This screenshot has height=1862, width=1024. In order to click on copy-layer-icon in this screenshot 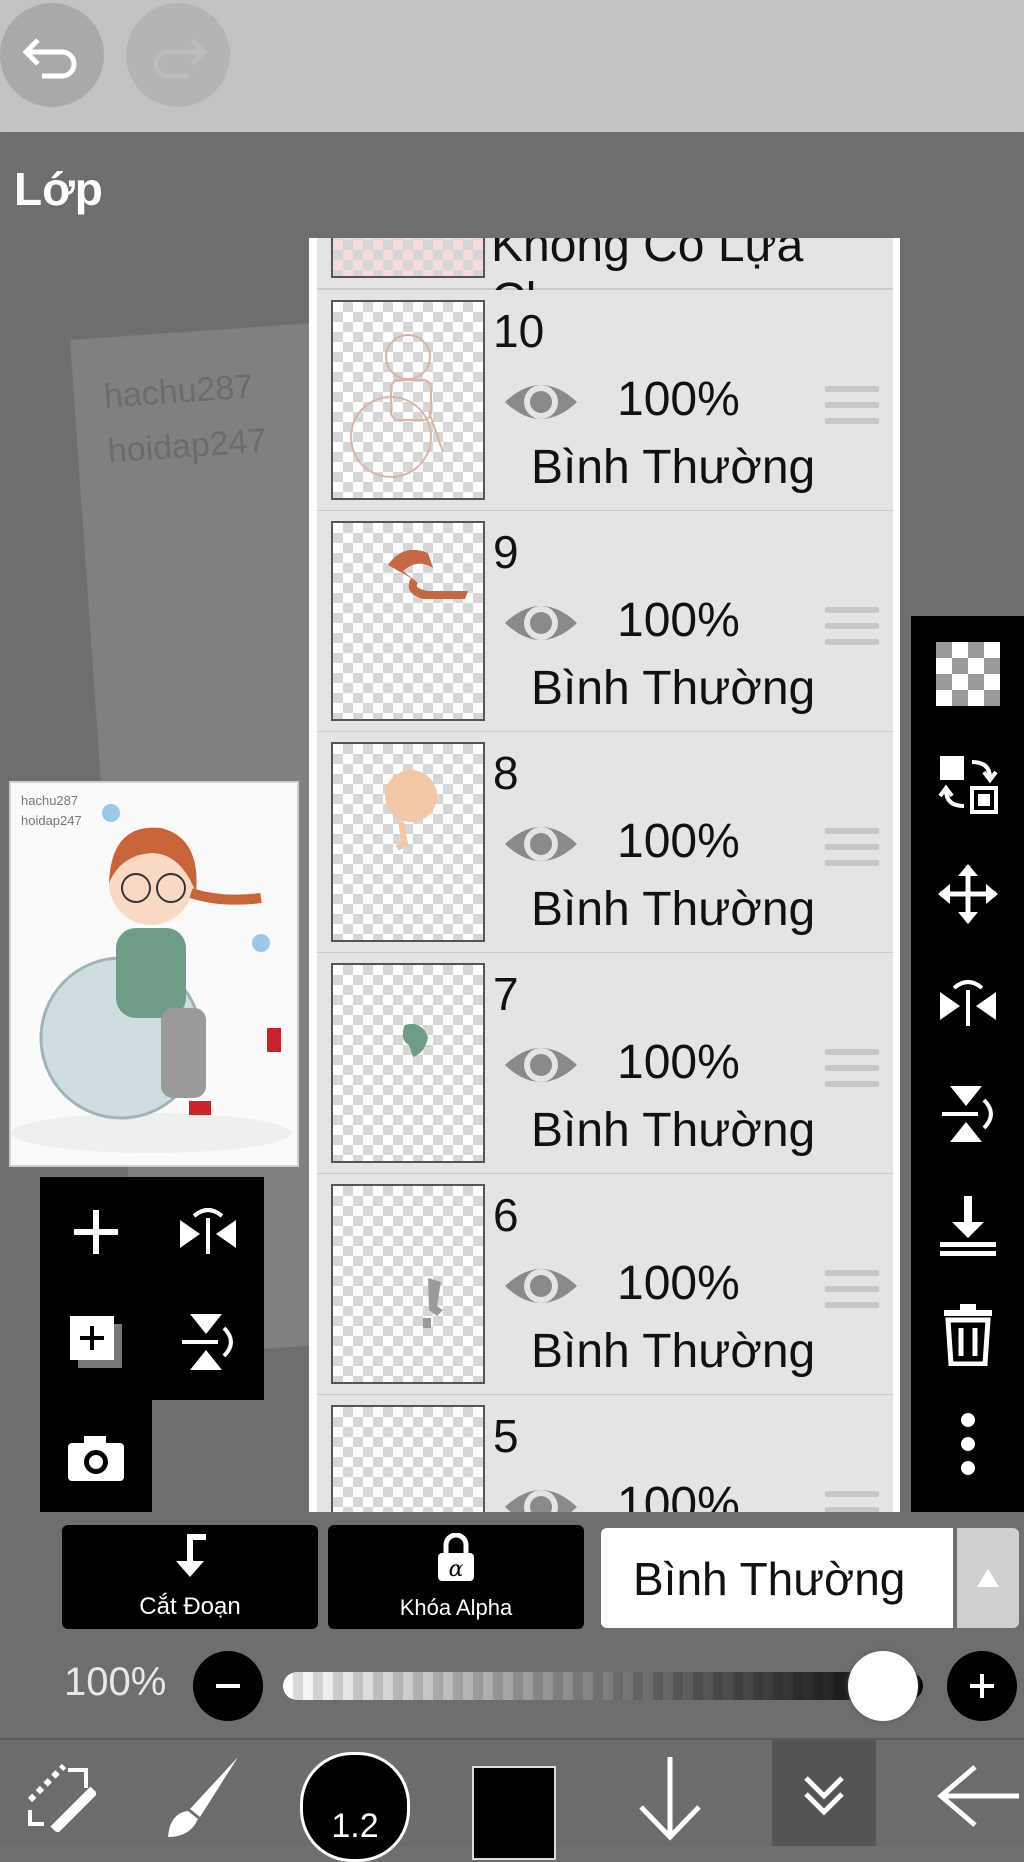, I will do `click(96, 1342)`.